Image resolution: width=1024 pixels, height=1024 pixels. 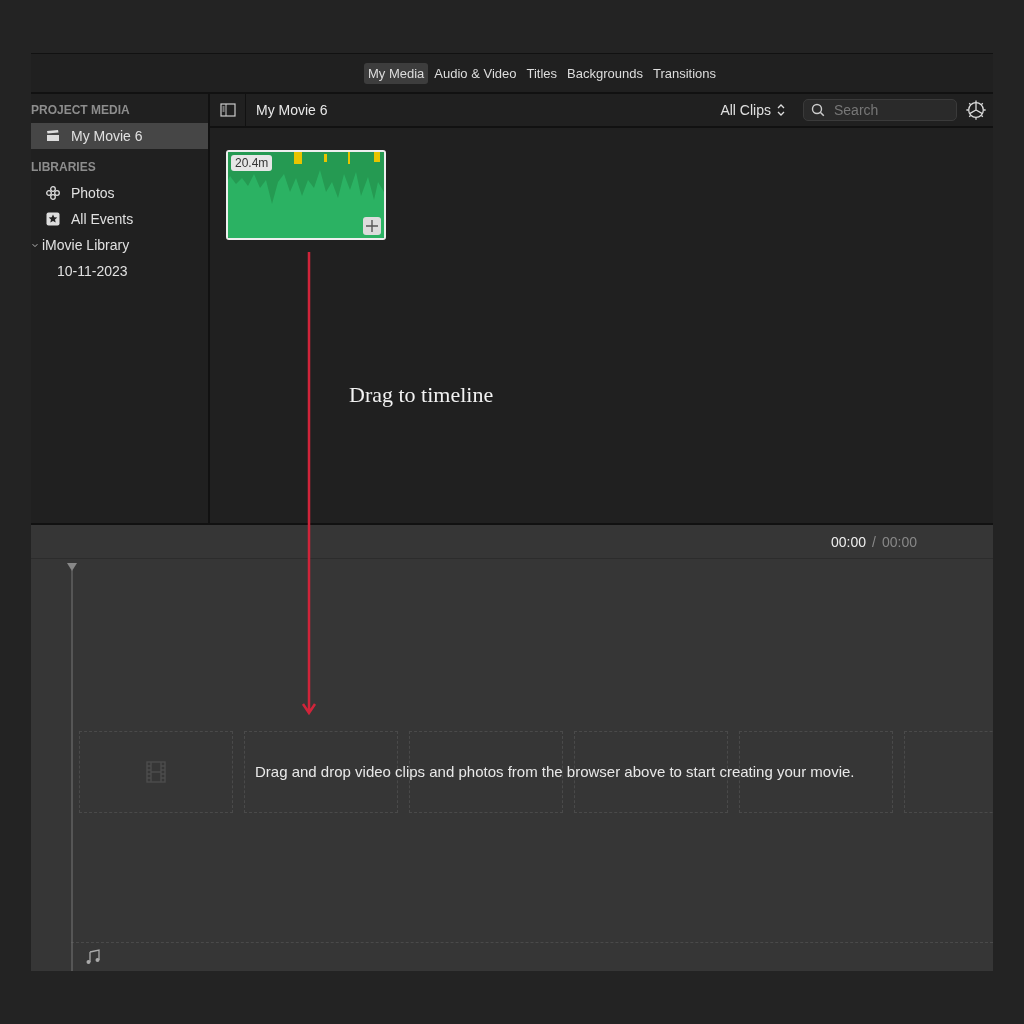 What do you see at coordinates (53, 193) in the screenshot?
I see `flower-icon` at bounding box center [53, 193].